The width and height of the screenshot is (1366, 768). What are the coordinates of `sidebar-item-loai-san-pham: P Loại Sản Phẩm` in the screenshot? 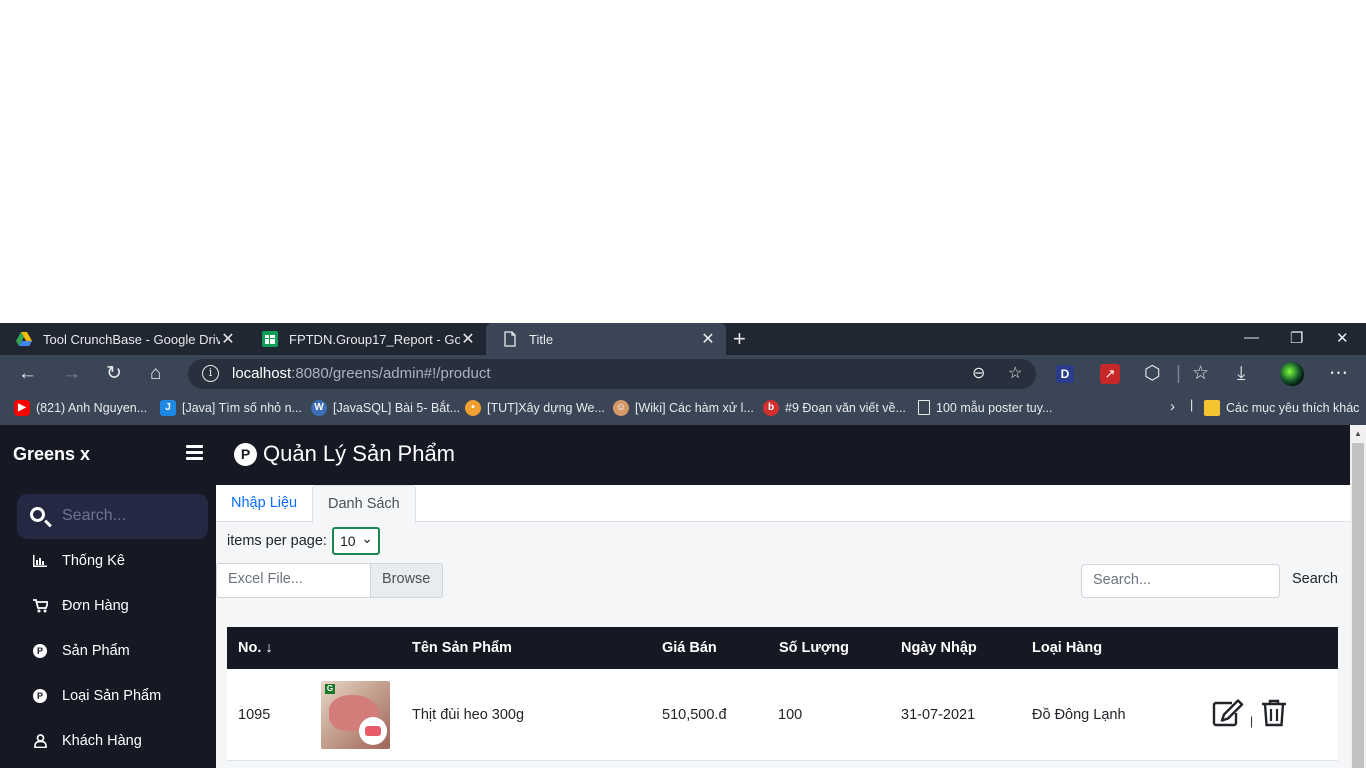 It's located at (96, 696).